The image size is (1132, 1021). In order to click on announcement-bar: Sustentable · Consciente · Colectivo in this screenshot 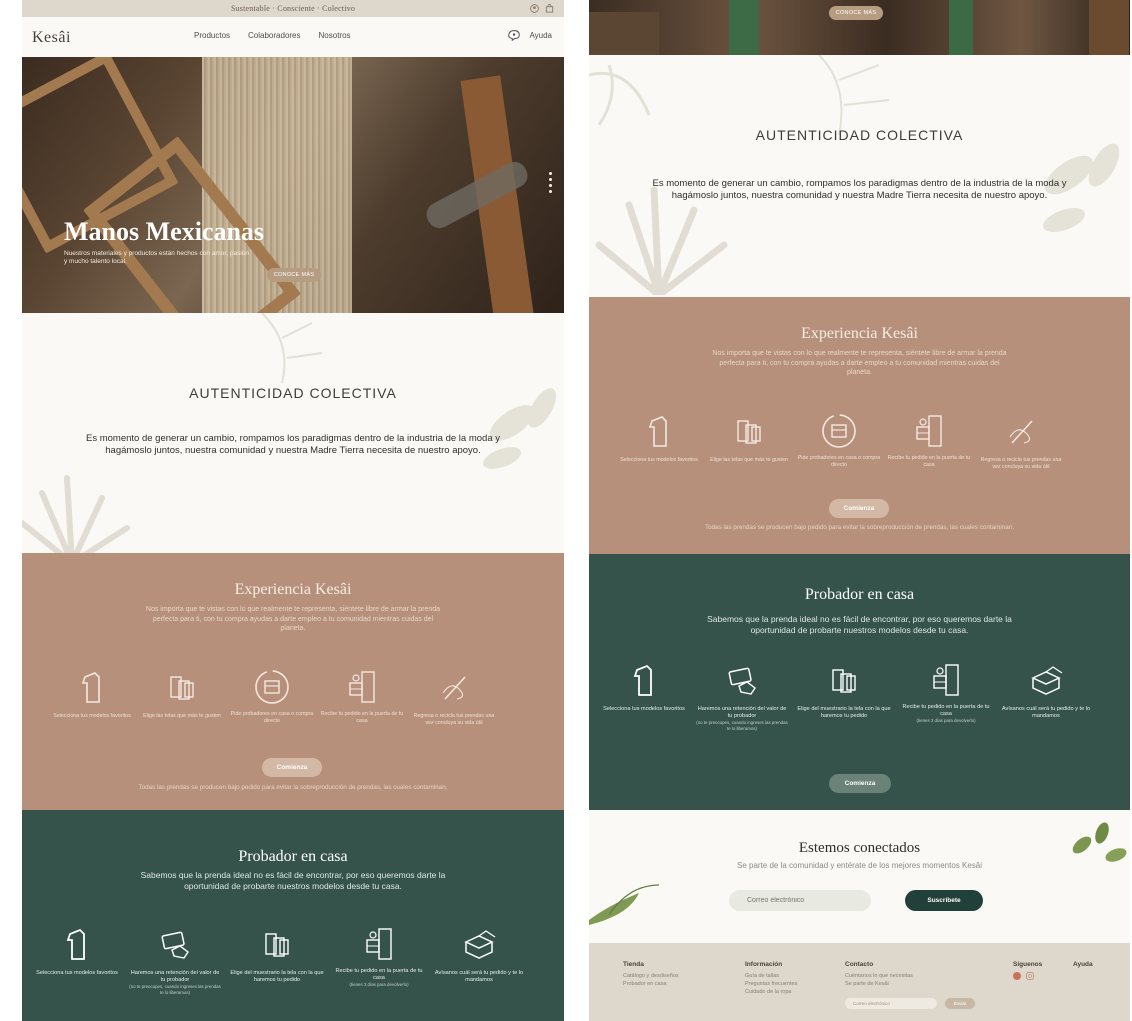, I will do `click(293, 8)`.